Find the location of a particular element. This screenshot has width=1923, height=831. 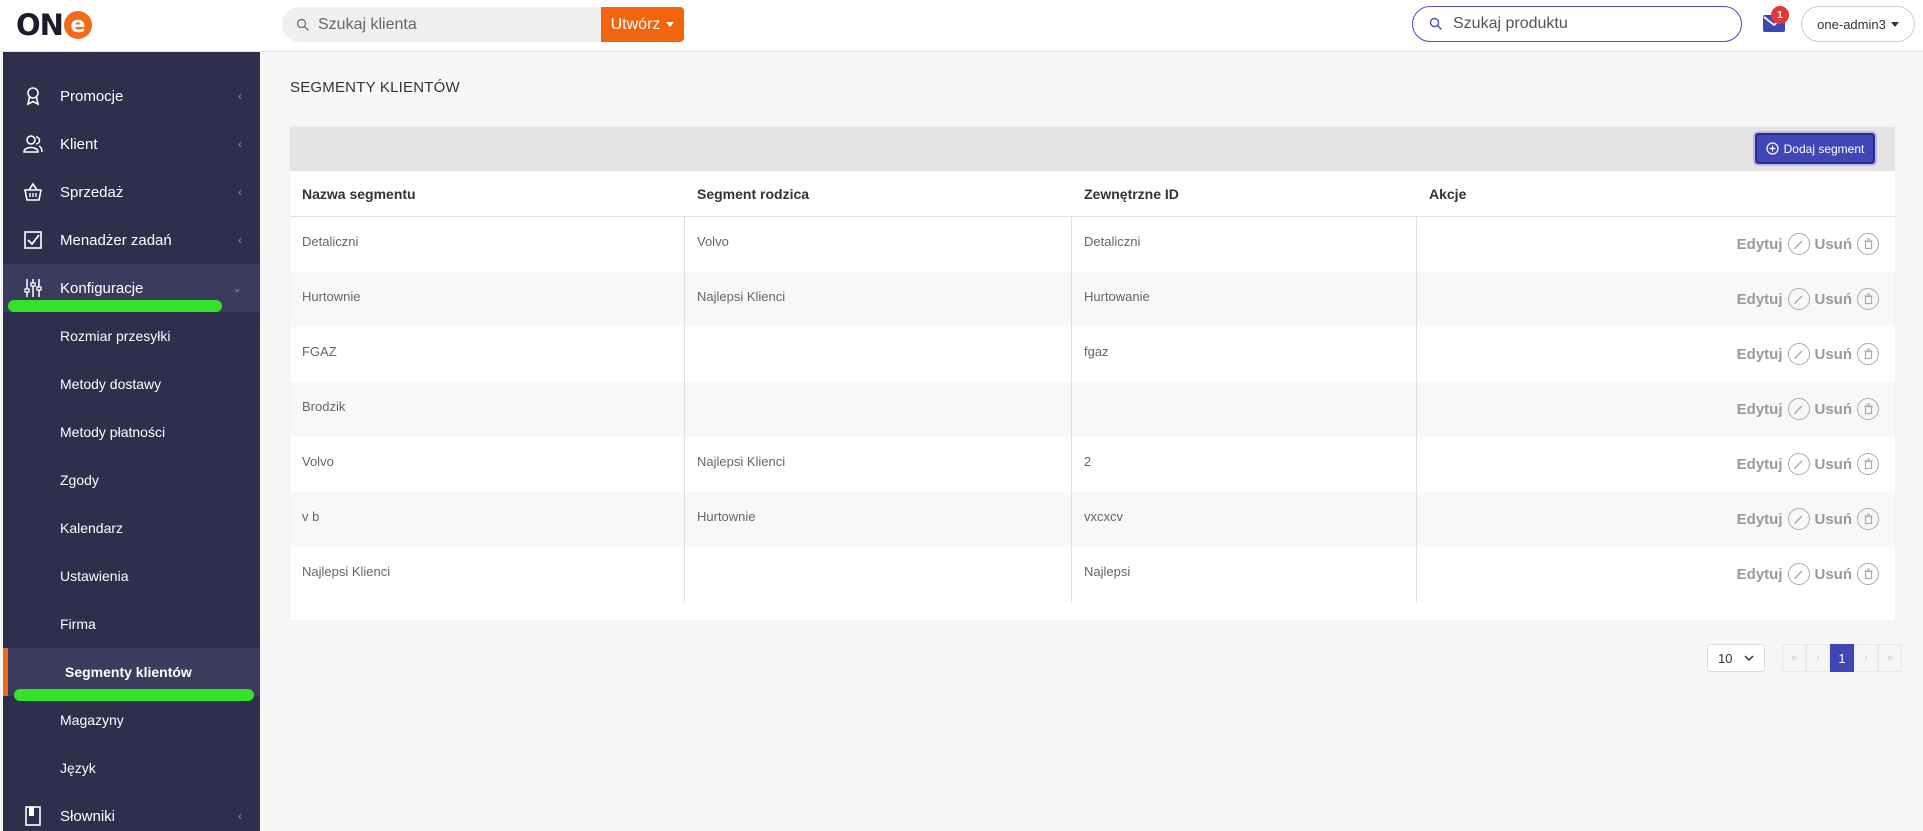

table-row: Brodzik Edytuj Usuń is located at coordinates (1092, 409).